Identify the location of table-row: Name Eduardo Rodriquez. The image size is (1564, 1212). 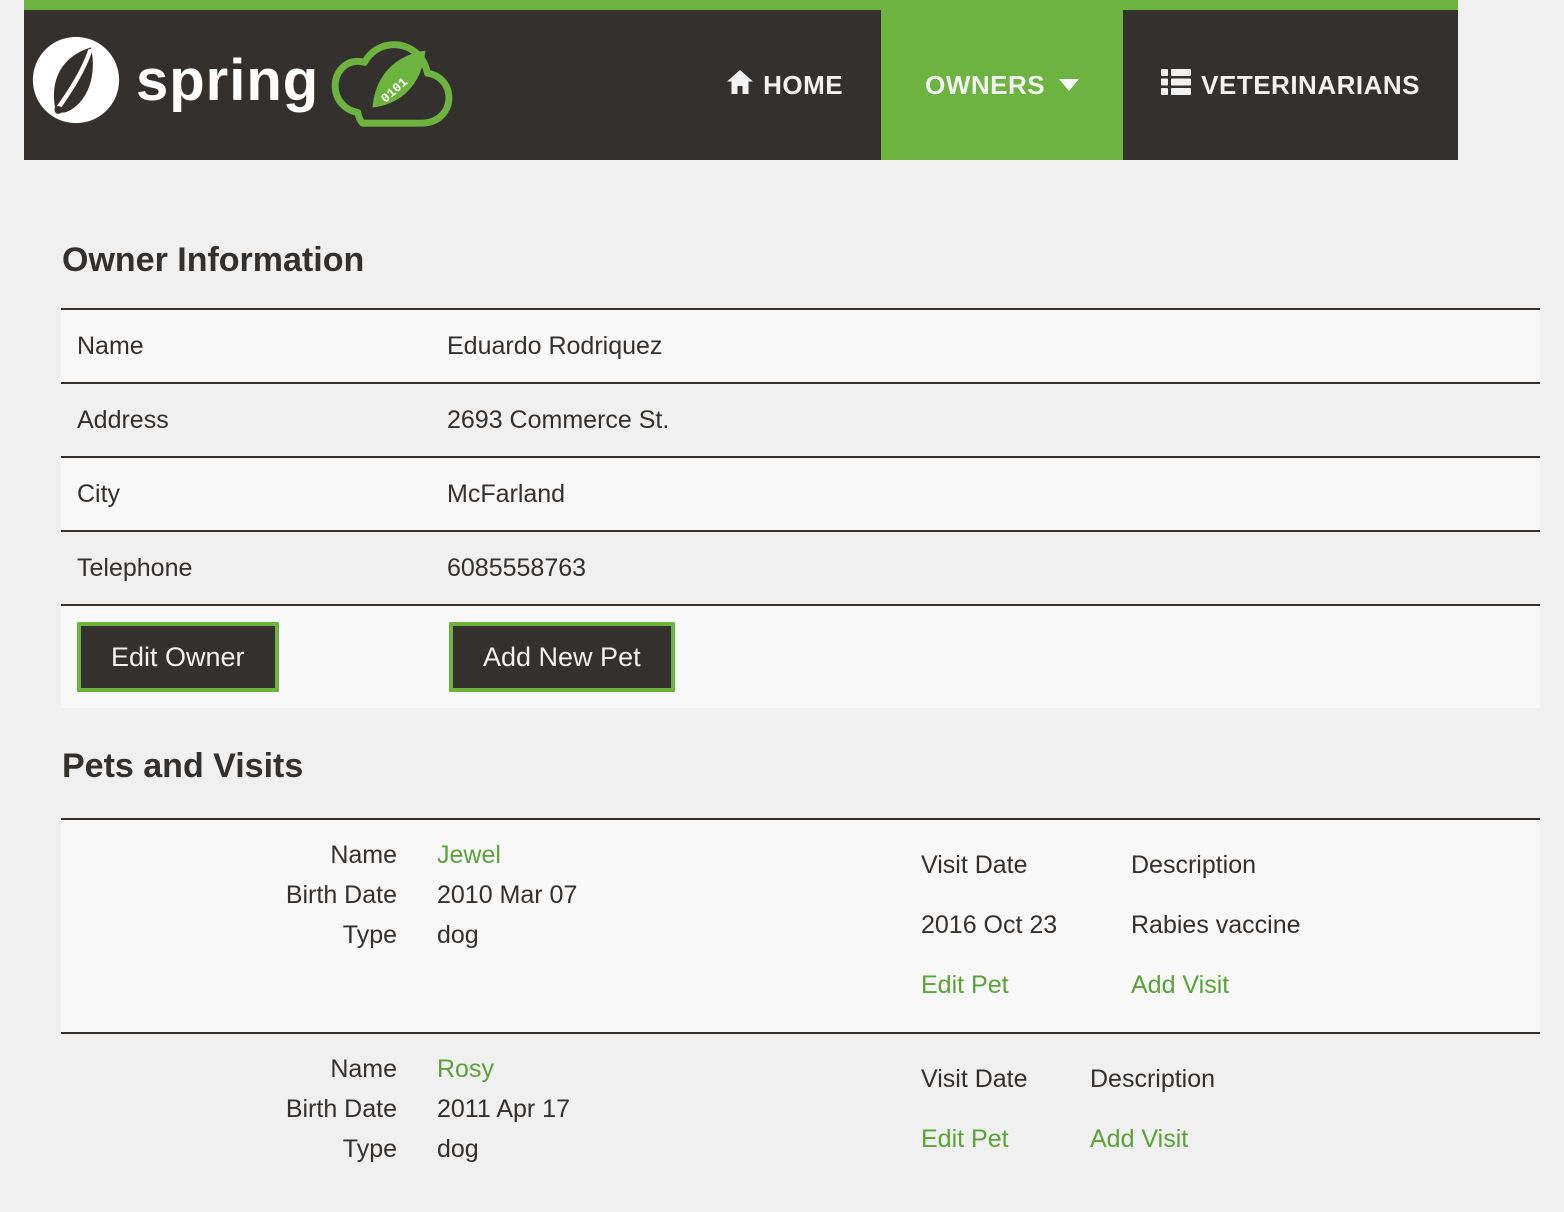
(800, 345).